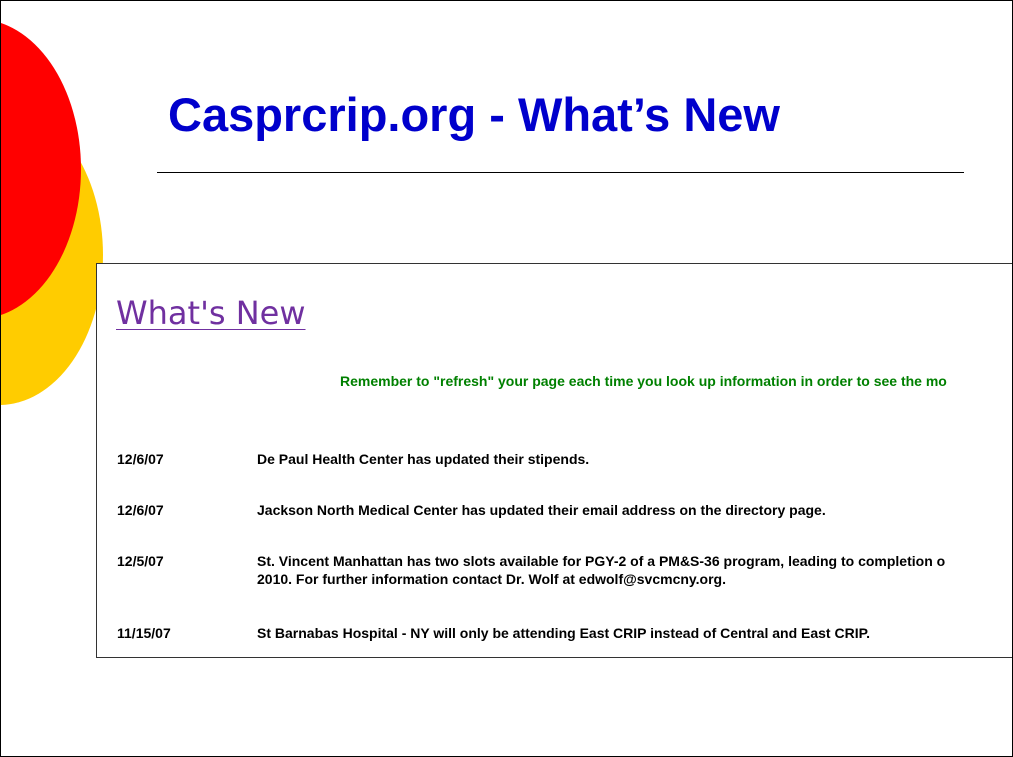 The image size is (1013, 757). What do you see at coordinates (474, 114) in the screenshot?
I see `slide-title: Casprcrip.org - What’s New` at bounding box center [474, 114].